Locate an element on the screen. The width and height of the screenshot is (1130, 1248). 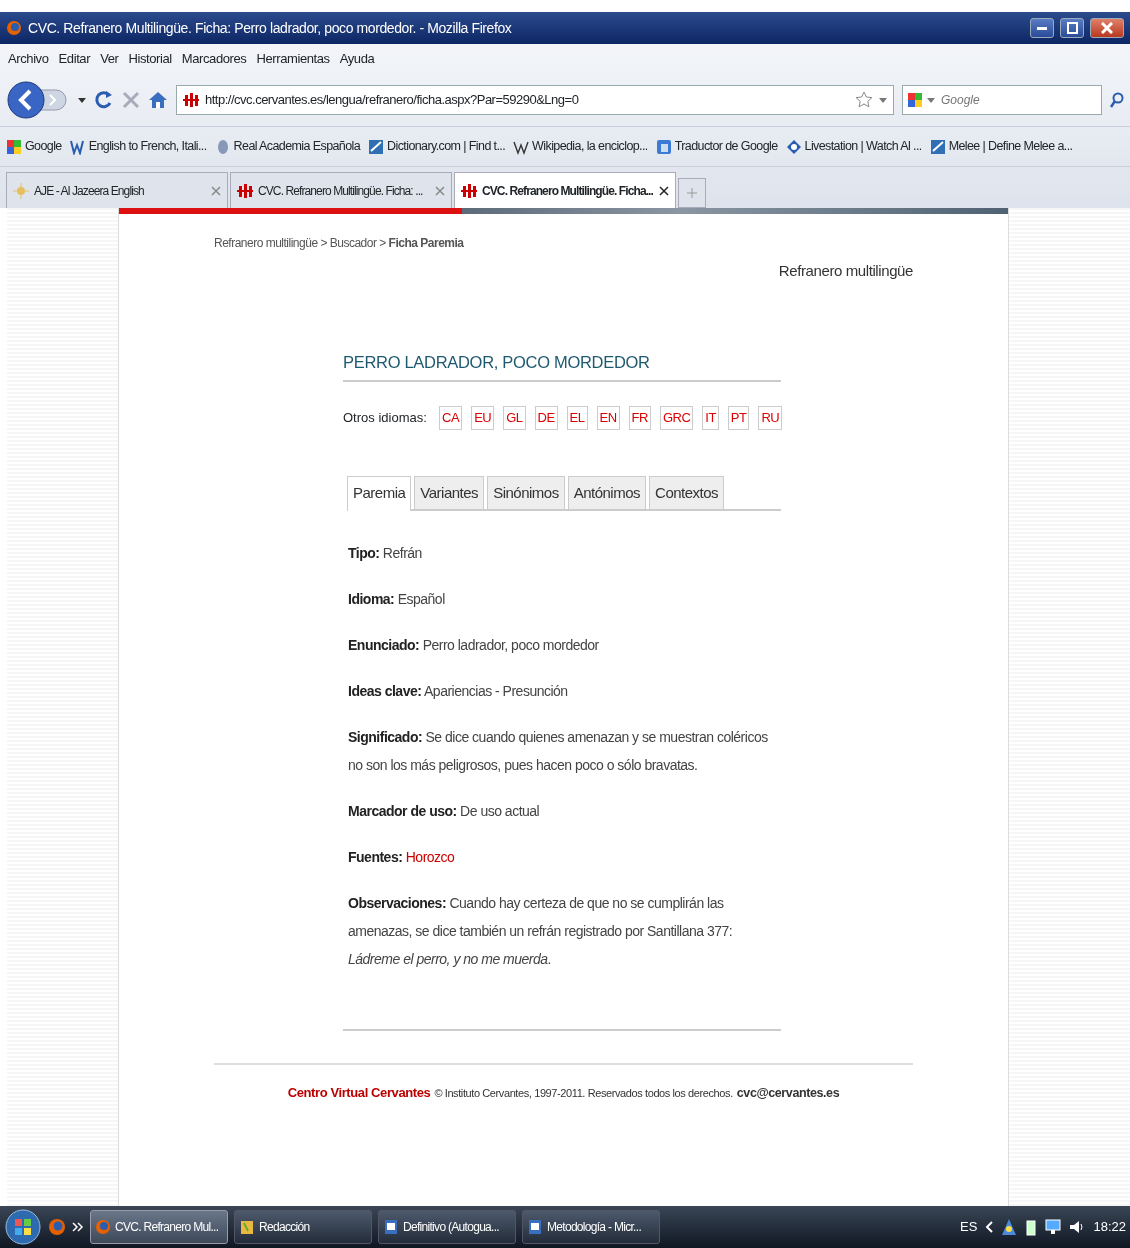
bookmark-item: Traductor de Google is located at coordinates (716, 146).